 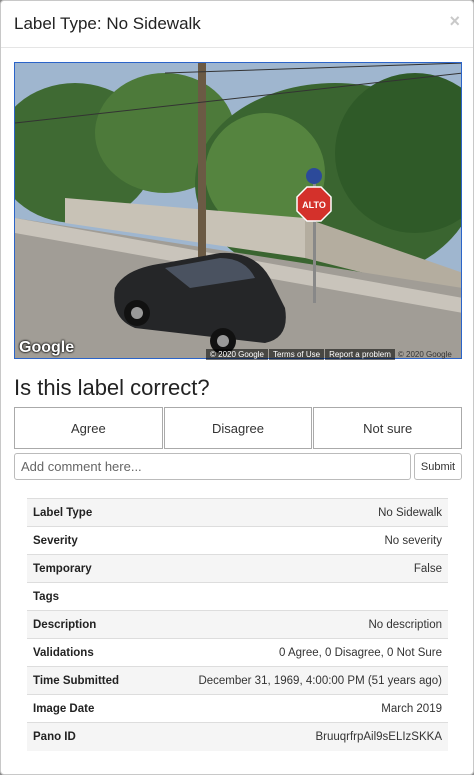 I want to click on info-key: Tags, so click(x=85, y=596).